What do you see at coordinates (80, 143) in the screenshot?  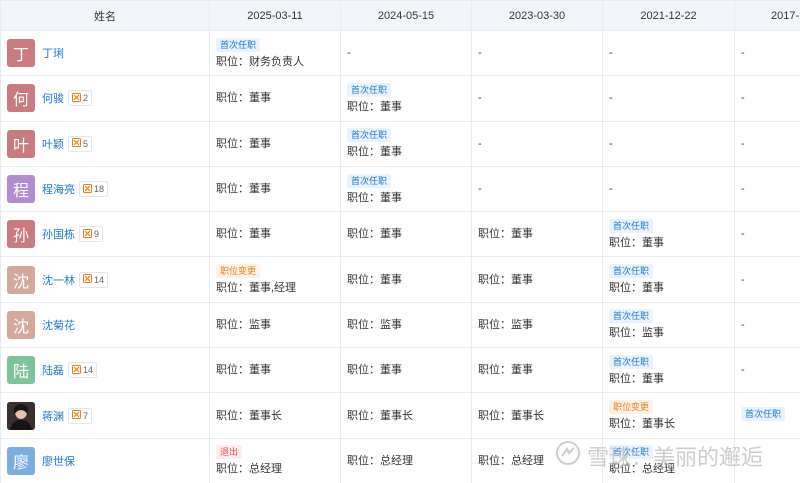 I see `related-companies-badge: 5` at bounding box center [80, 143].